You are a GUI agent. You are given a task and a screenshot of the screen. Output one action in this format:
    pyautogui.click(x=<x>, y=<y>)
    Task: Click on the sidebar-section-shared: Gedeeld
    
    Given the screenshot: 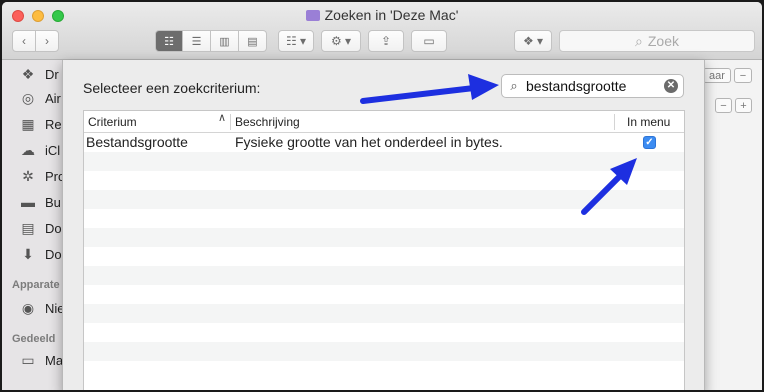 What is the action you would take?
    pyautogui.click(x=34, y=339)
    